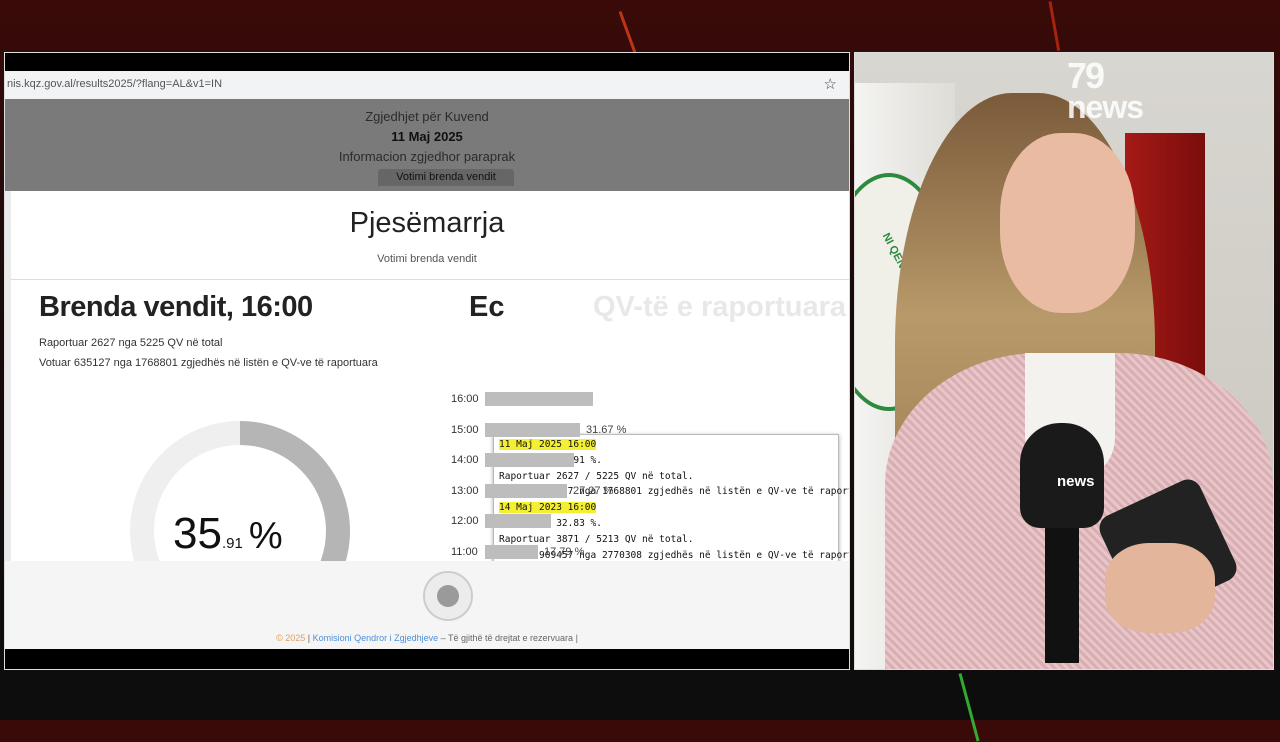 The width and height of the screenshot is (1280, 742). Describe the element at coordinates (176, 307) in the screenshot. I see `section-title: Brenda vendit, 16:00` at that location.